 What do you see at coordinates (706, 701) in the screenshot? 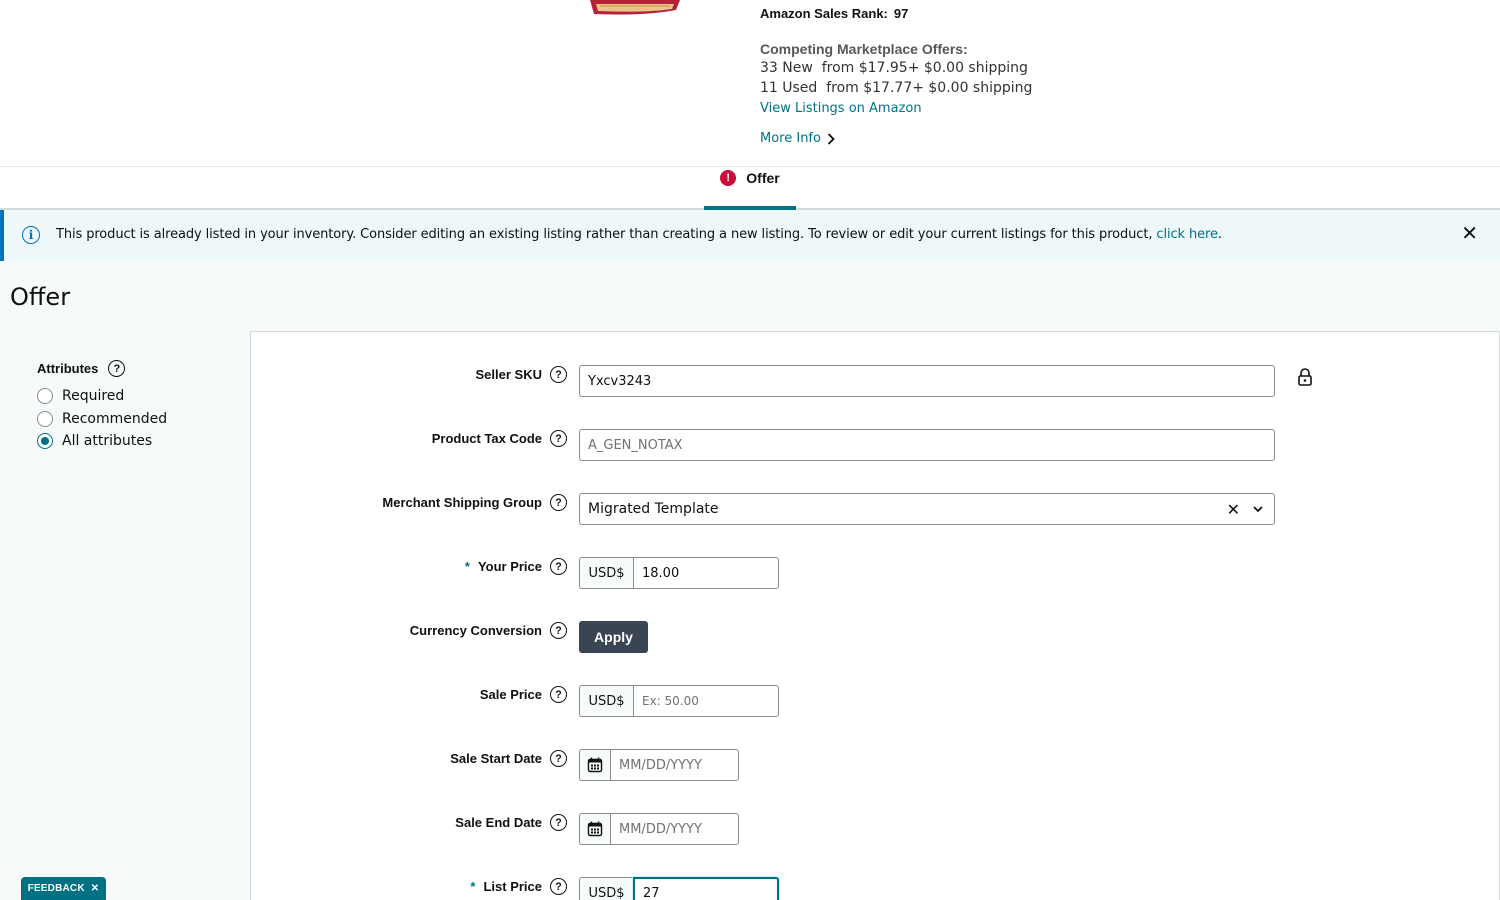
I see `sale-price-input: Ex: 50.00` at bounding box center [706, 701].